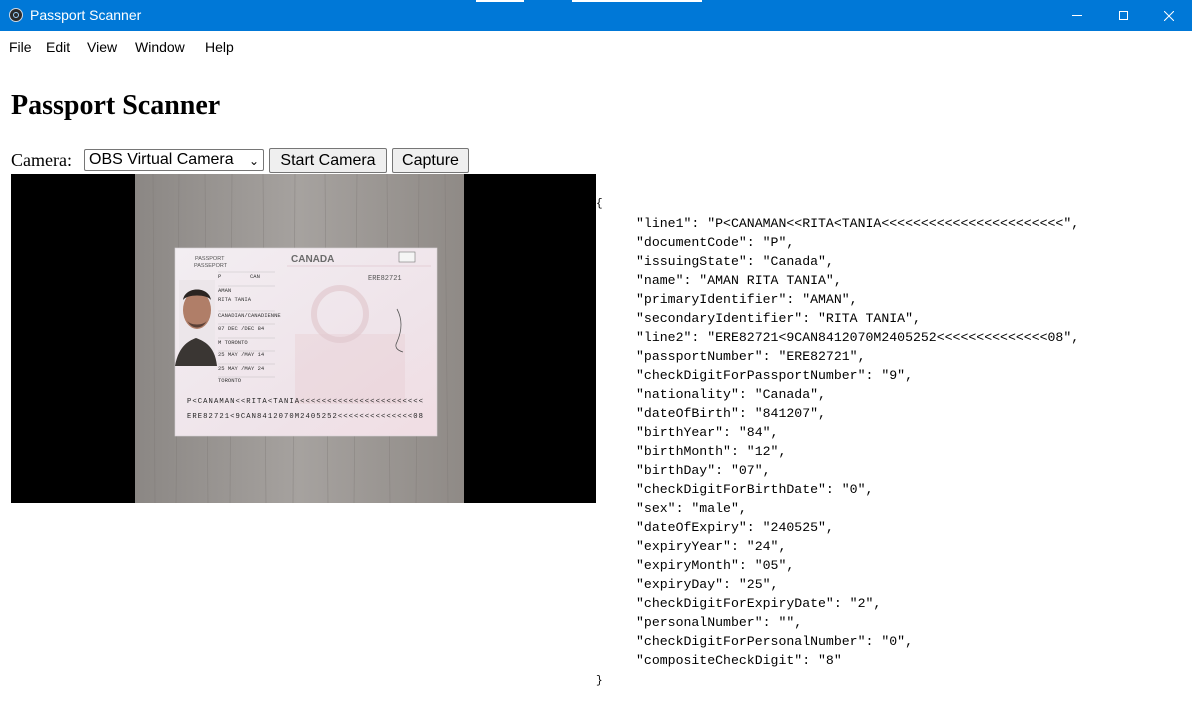  Describe the element at coordinates (735, 261) in the screenshot. I see `json-line: "issuingState": "Canada",` at that location.